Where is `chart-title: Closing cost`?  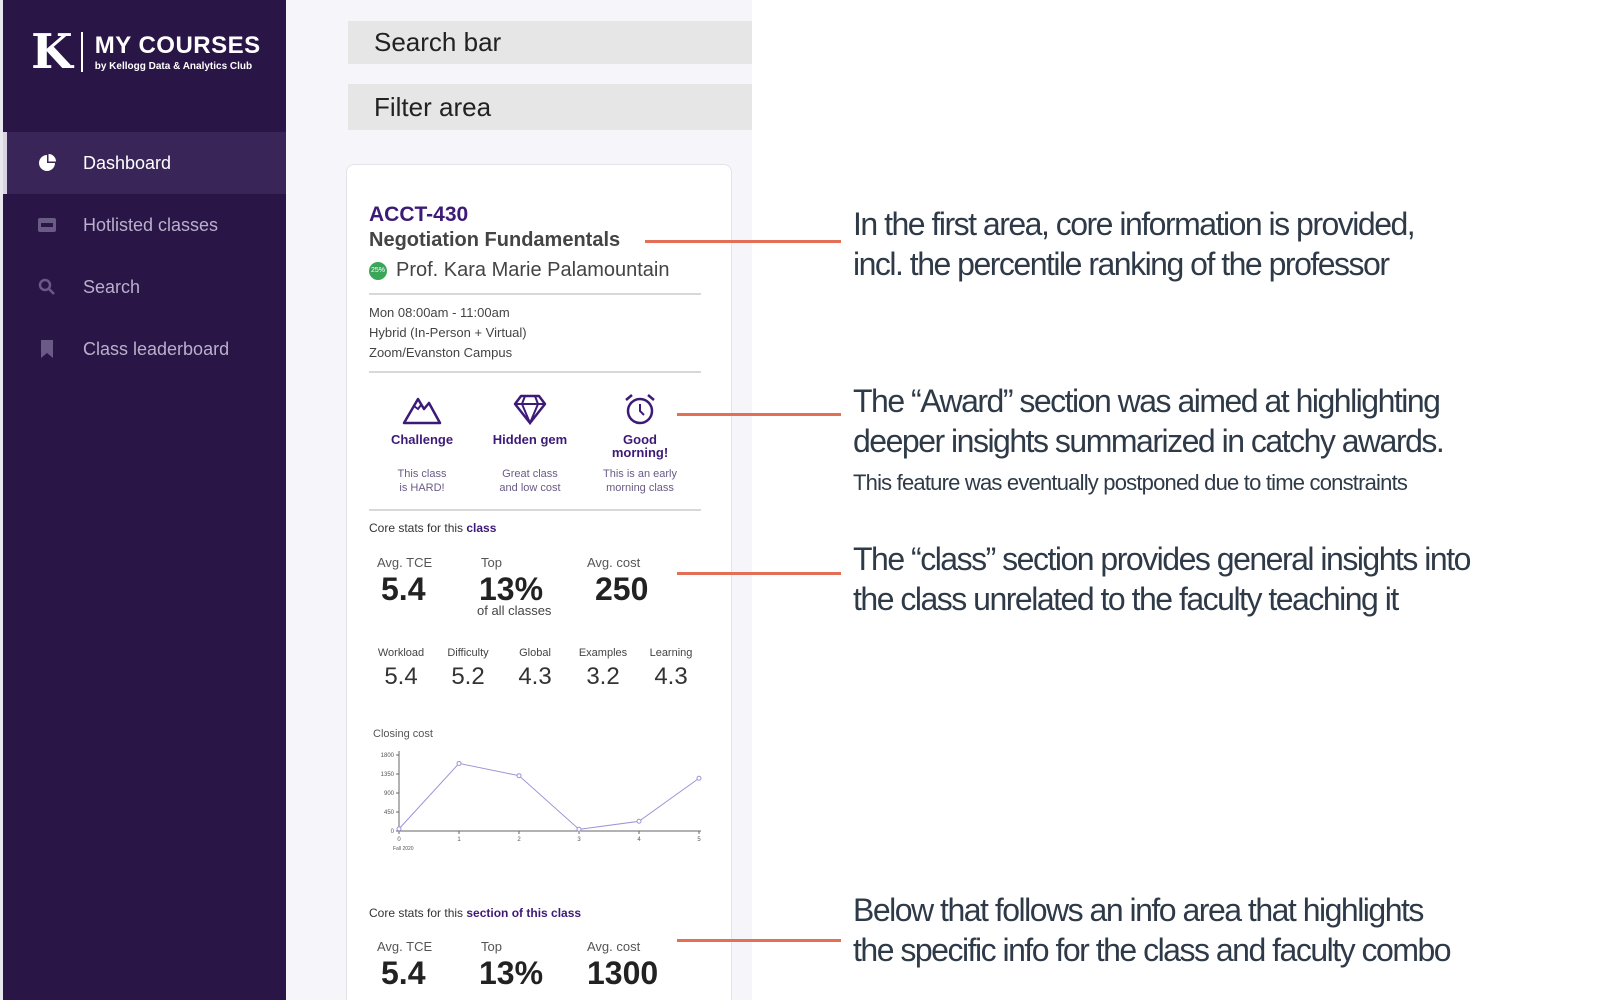
chart-title: Closing cost is located at coordinates (403, 734).